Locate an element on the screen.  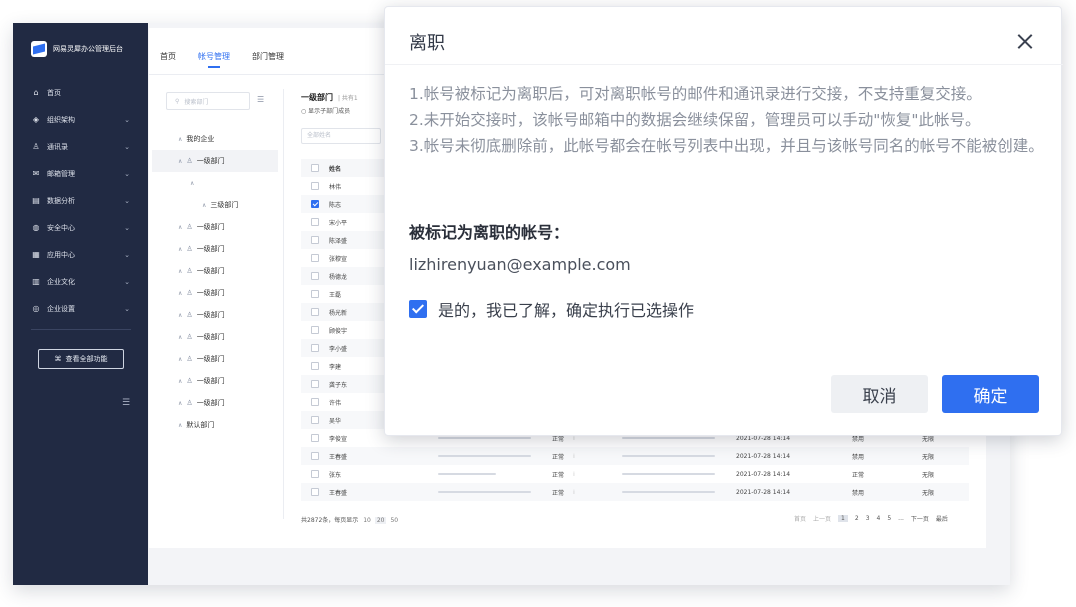
tab-item: 帐号管理 is located at coordinates (214, 59).